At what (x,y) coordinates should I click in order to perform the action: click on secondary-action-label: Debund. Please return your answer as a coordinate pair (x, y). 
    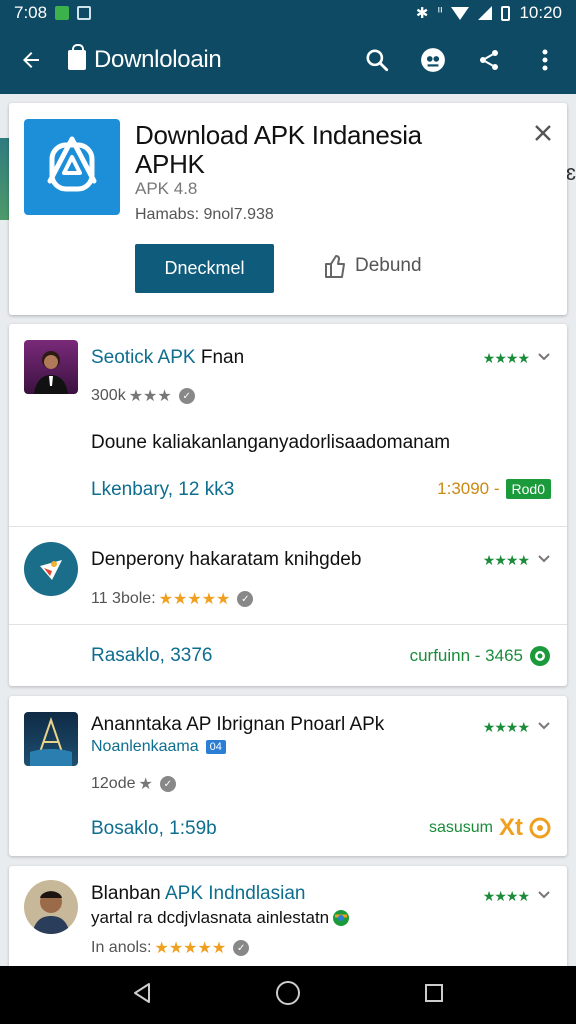
    Looking at the image, I should click on (388, 265).